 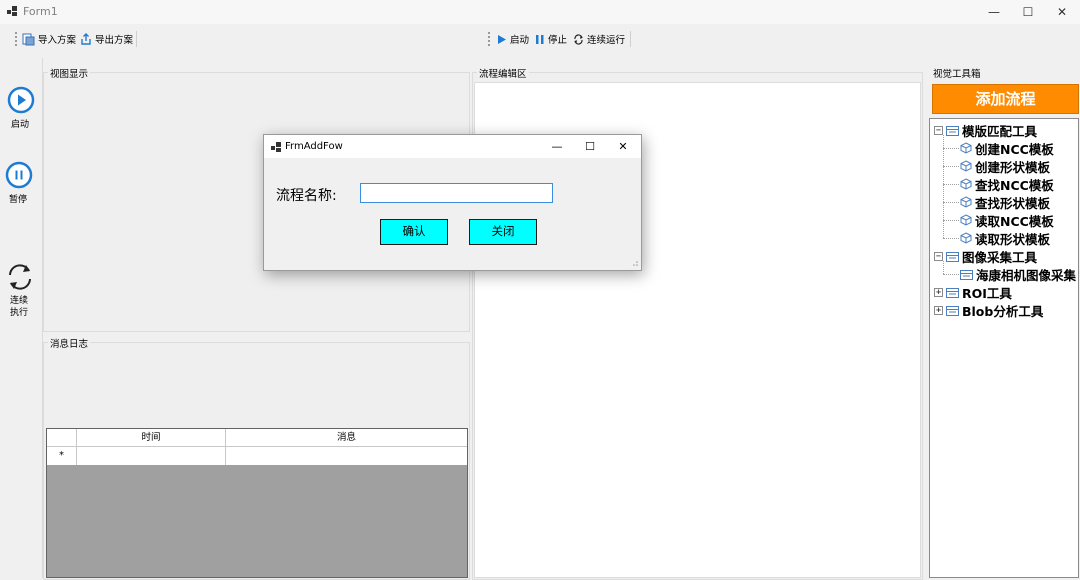 I want to click on play-circle-icon, so click(x=21, y=100).